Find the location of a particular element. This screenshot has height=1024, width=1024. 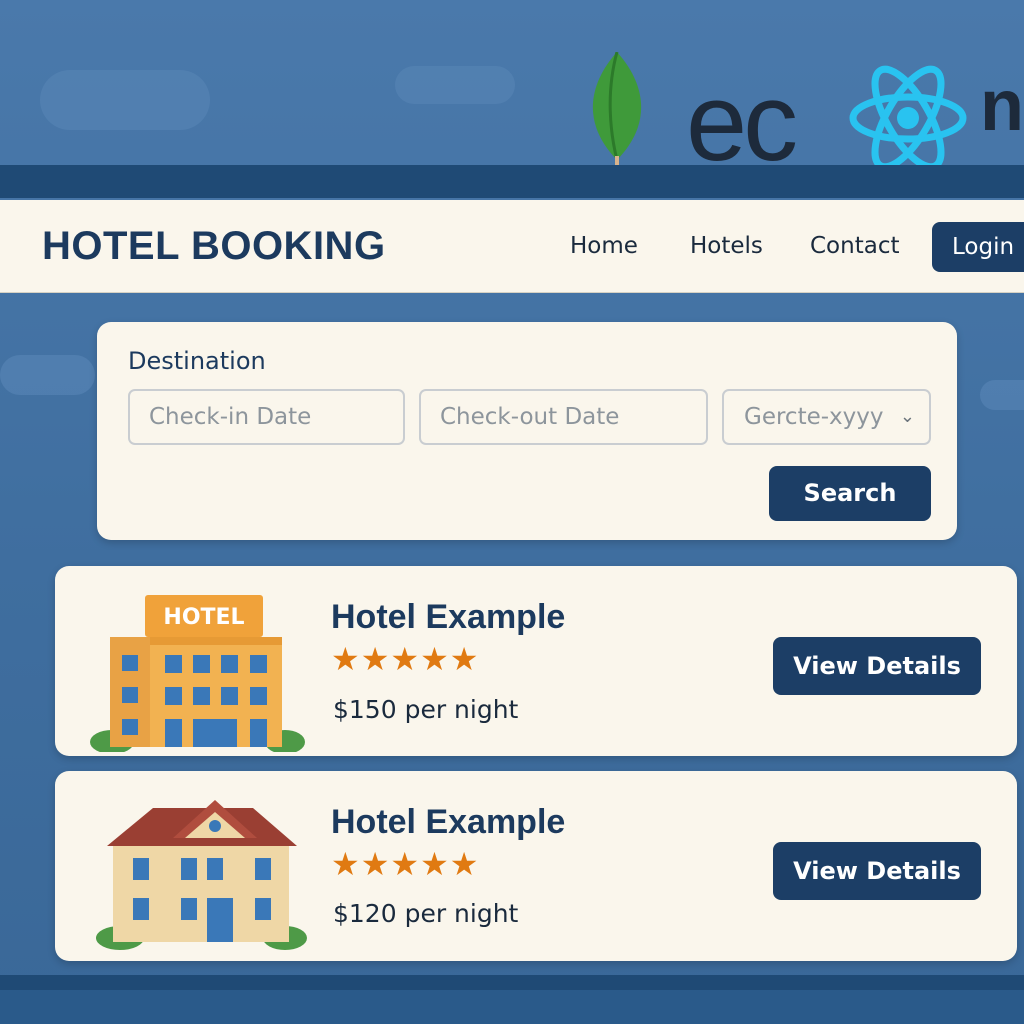

nav-hotels: Hotels is located at coordinates (726, 246).